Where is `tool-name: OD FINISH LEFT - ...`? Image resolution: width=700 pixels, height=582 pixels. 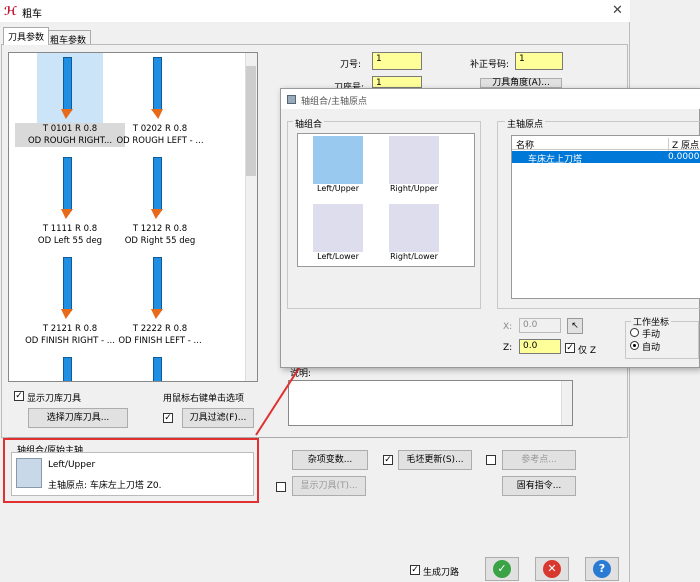
tool-name: OD FINISH LEFT - ... is located at coordinates (160, 341).